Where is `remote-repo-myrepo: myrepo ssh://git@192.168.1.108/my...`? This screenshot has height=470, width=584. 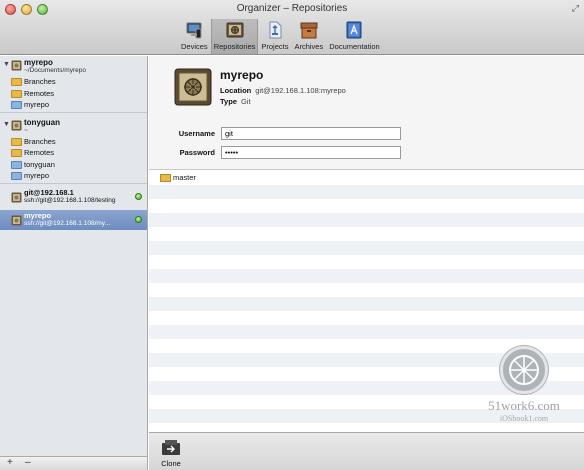 remote-repo-myrepo: myrepo ssh://git@192.168.1.108/my... is located at coordinates (73, 219).